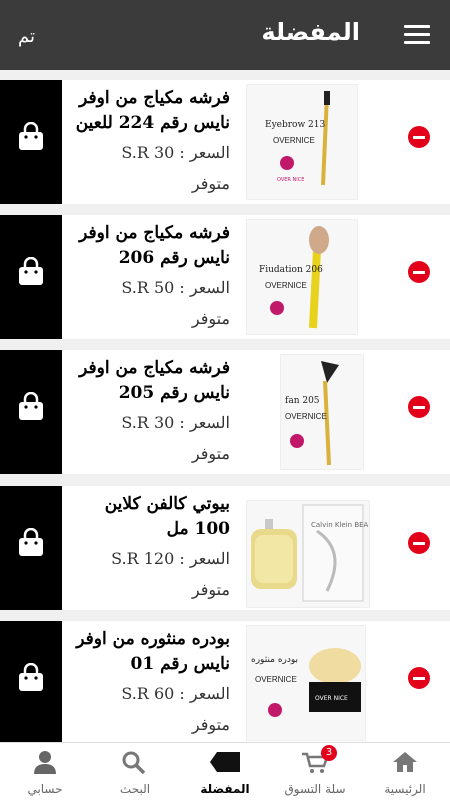 The image size is (450, 801). I want to click on search-icon, so click(134, 763).